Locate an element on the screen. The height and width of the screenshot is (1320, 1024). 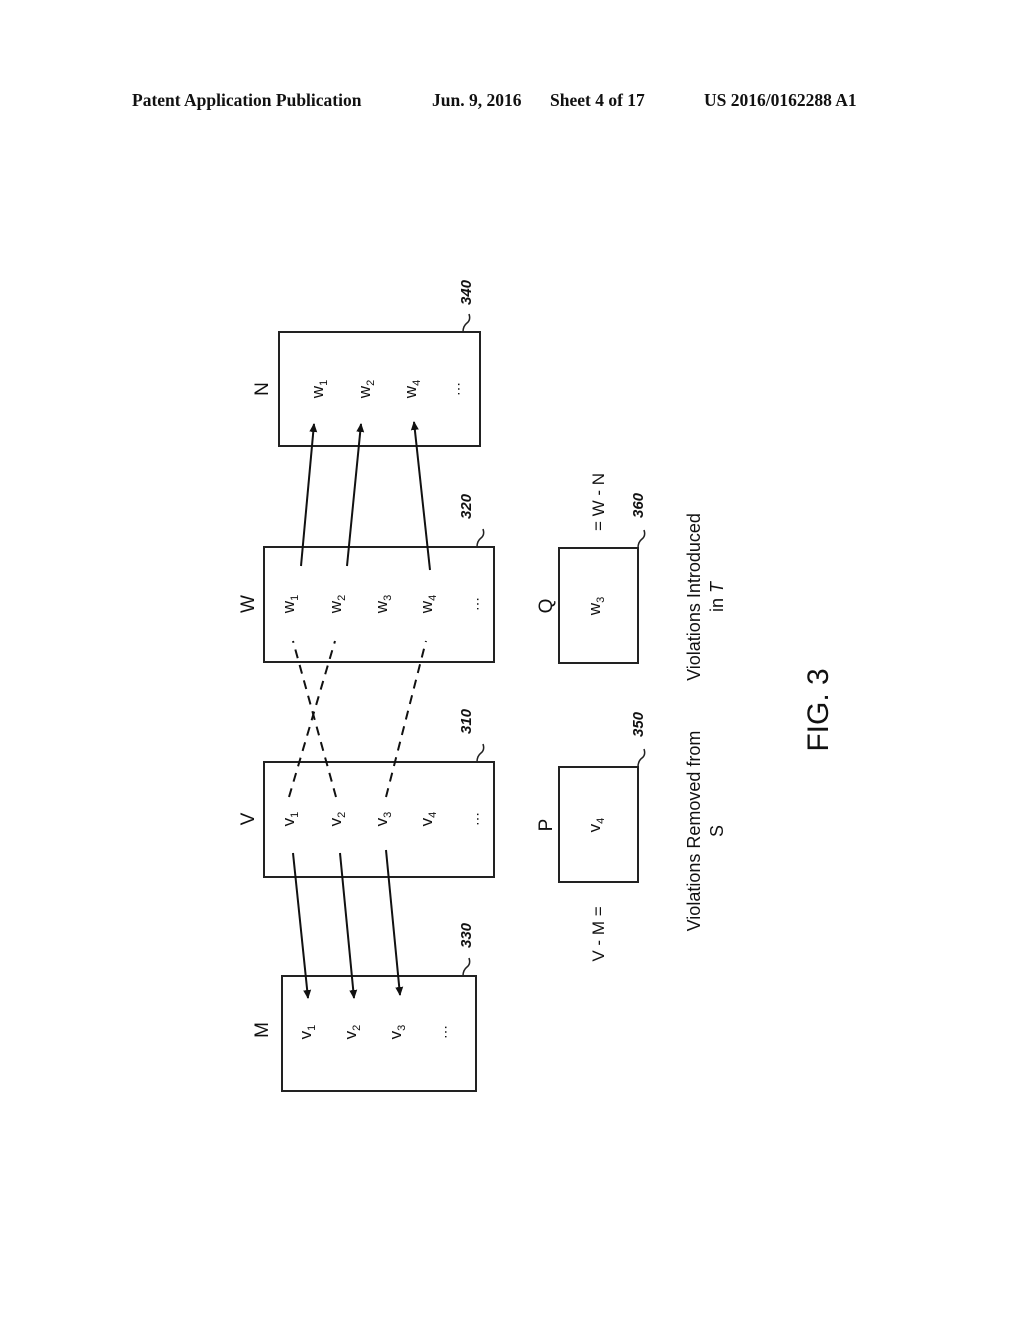
item-Q-1: w3 is located at coordinates (596, 606).